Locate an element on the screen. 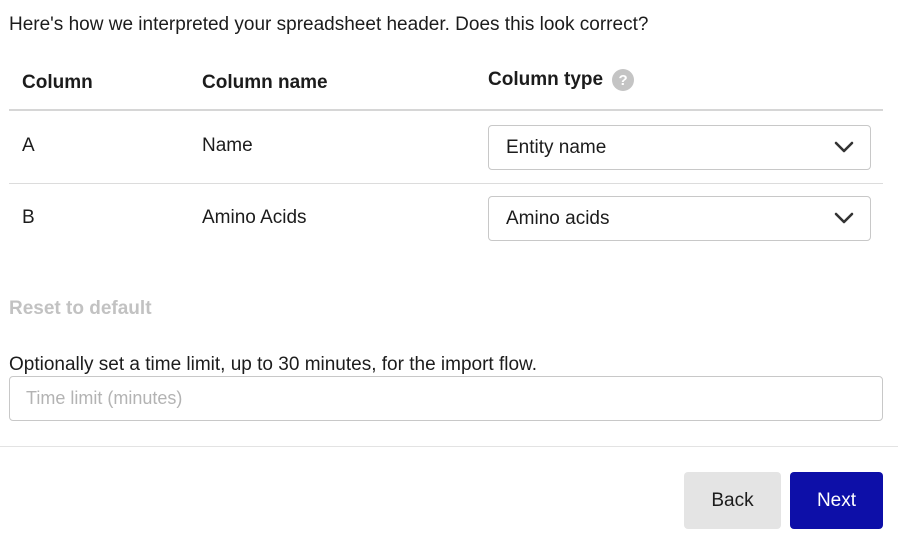 The width and height of the screenshot is (898, 544). question-circle-icon: ? is located at coordinates (623, 80).